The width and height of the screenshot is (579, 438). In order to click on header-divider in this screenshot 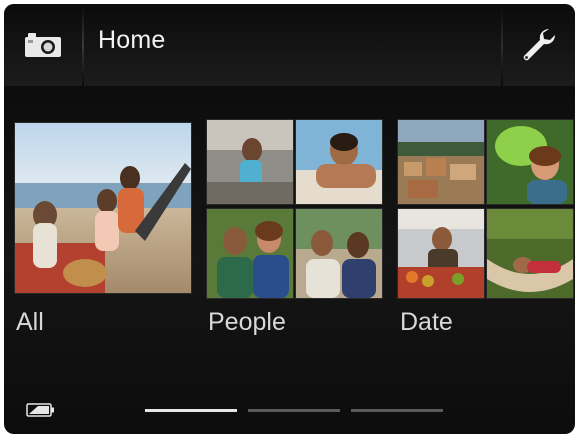, I will do `click(83, 45)`.